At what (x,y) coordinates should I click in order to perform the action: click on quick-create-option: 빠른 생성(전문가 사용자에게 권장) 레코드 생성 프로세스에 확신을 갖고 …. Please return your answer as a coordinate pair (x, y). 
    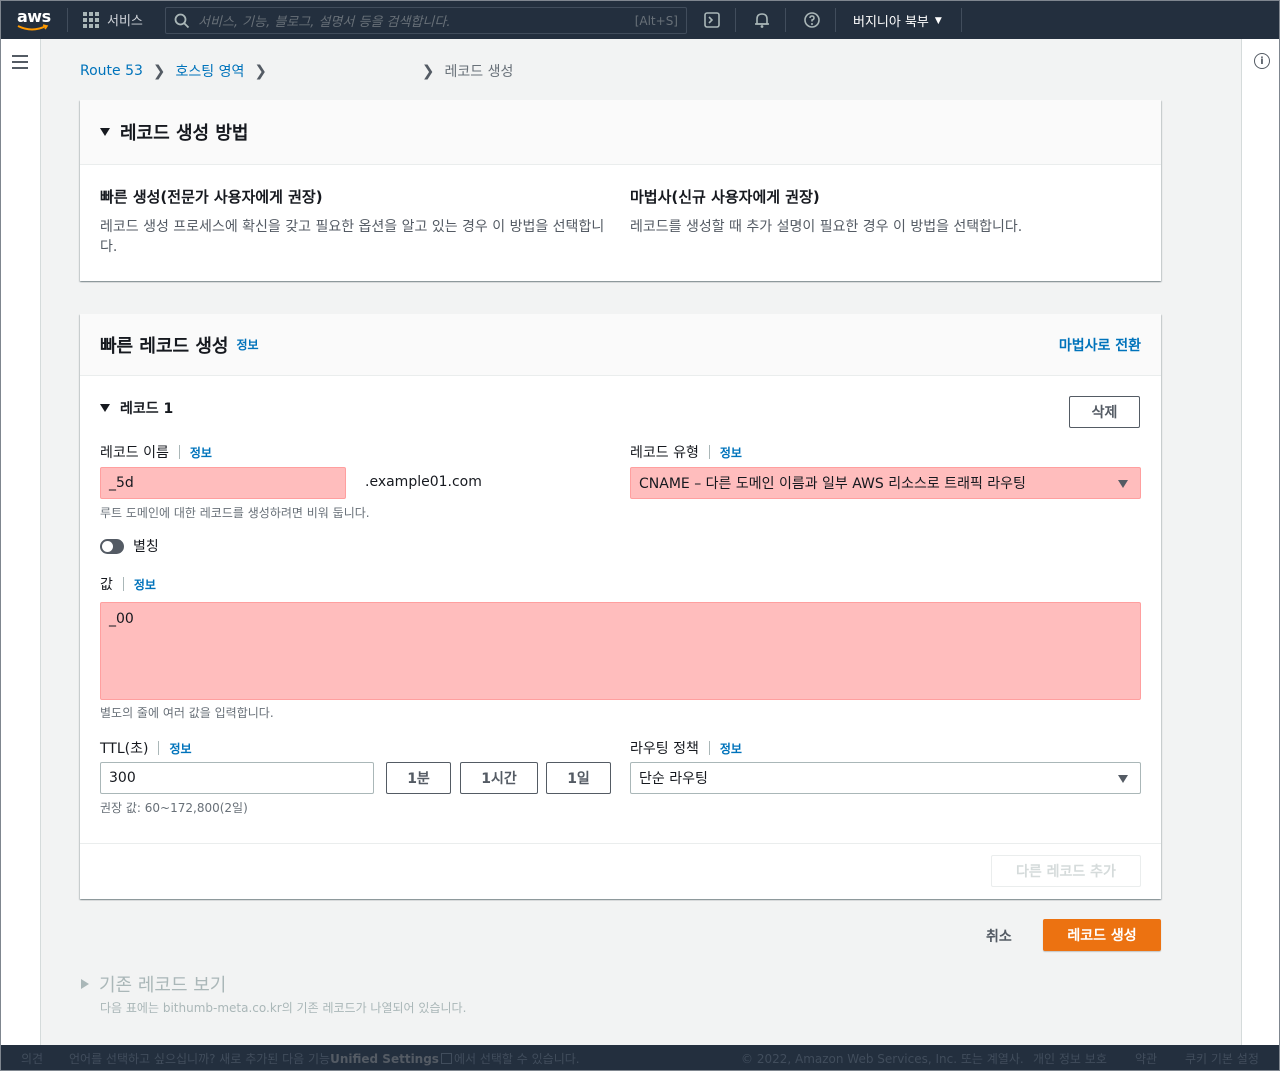
    Looking at the image, I should click on (355, 221).